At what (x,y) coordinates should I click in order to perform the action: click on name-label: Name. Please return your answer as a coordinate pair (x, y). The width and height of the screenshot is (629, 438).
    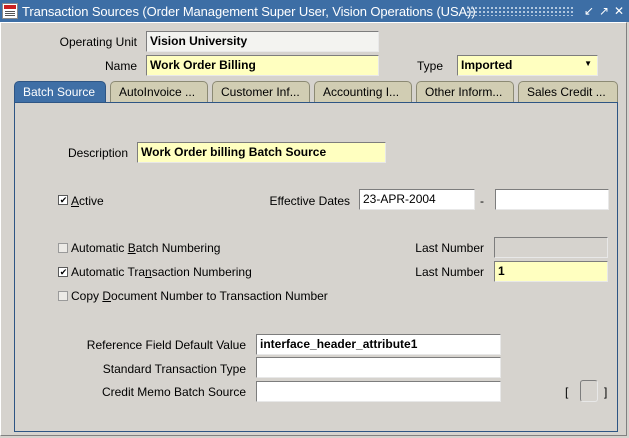
    Looking at the image, I should click on (120, 66).